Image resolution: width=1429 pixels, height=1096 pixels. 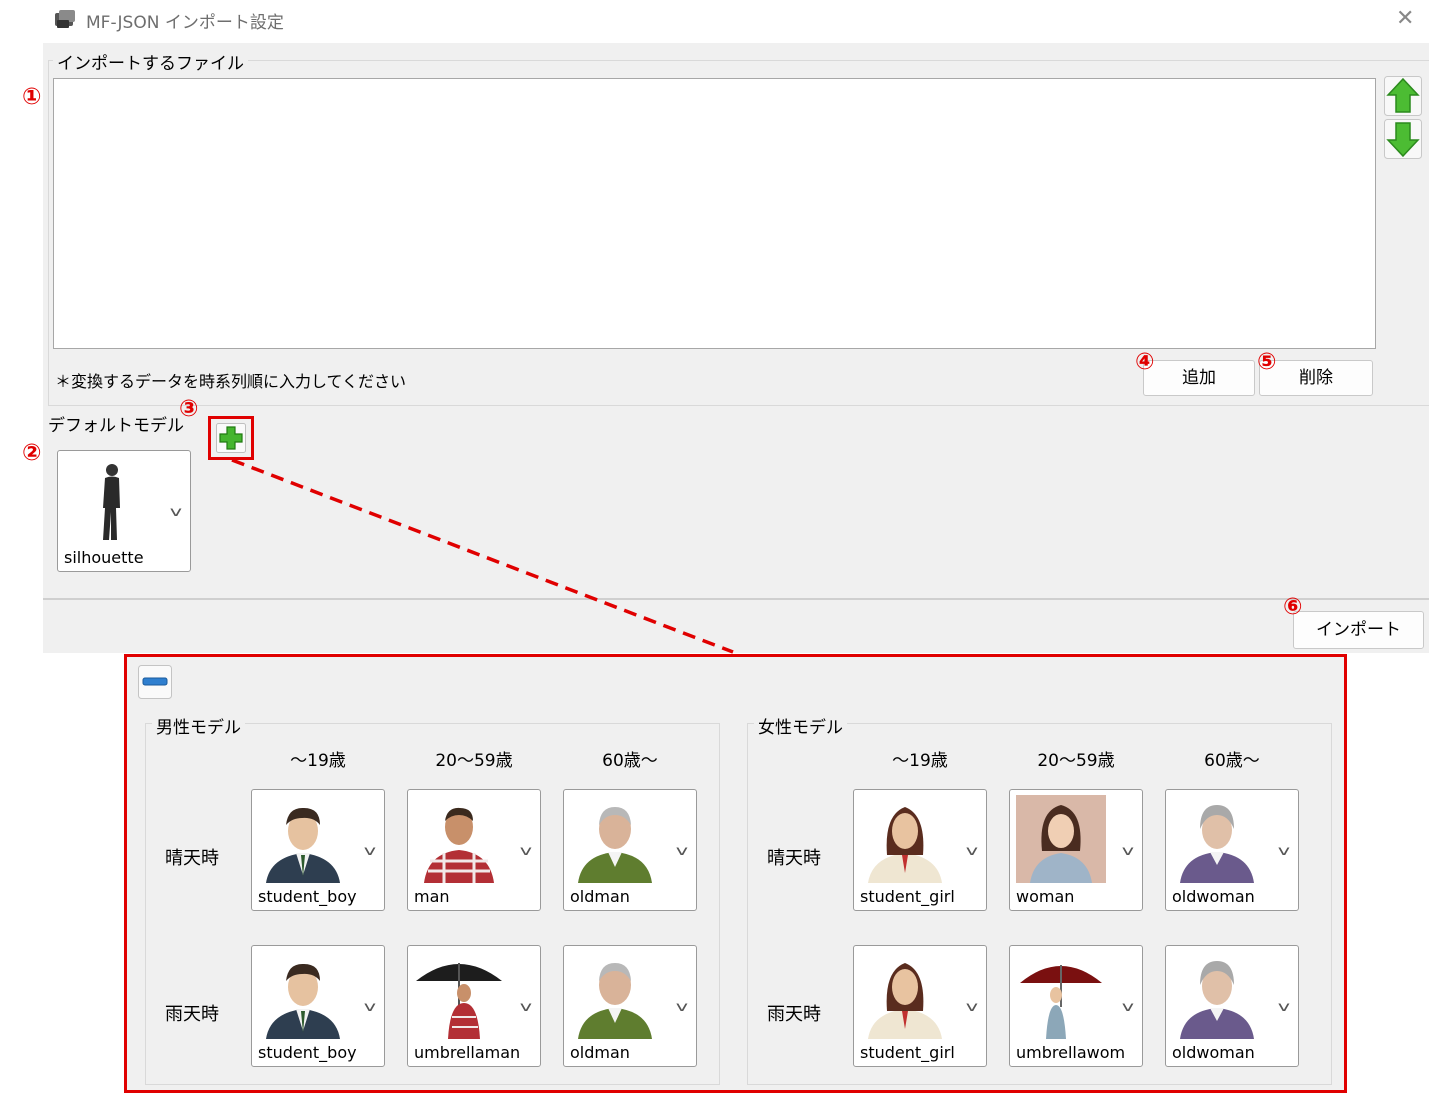 What do you see at coordinates (1071, 1052) in the screenshot?
I see `model-name: umbrellawom` at bounding box center [1071, 1052].